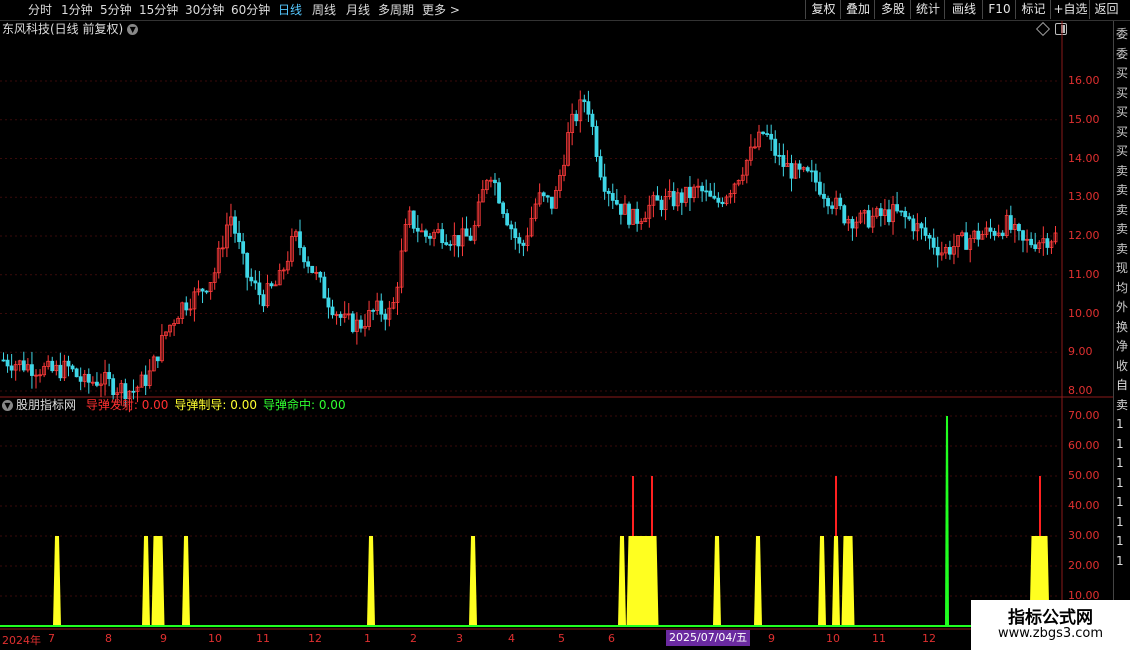  I want to click on price-tick-label: 8.00, so click(1080, 390).